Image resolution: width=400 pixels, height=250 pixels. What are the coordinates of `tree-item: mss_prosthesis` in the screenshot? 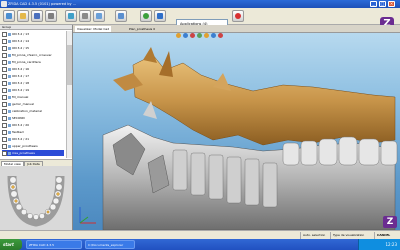 It's located at (33, 153).